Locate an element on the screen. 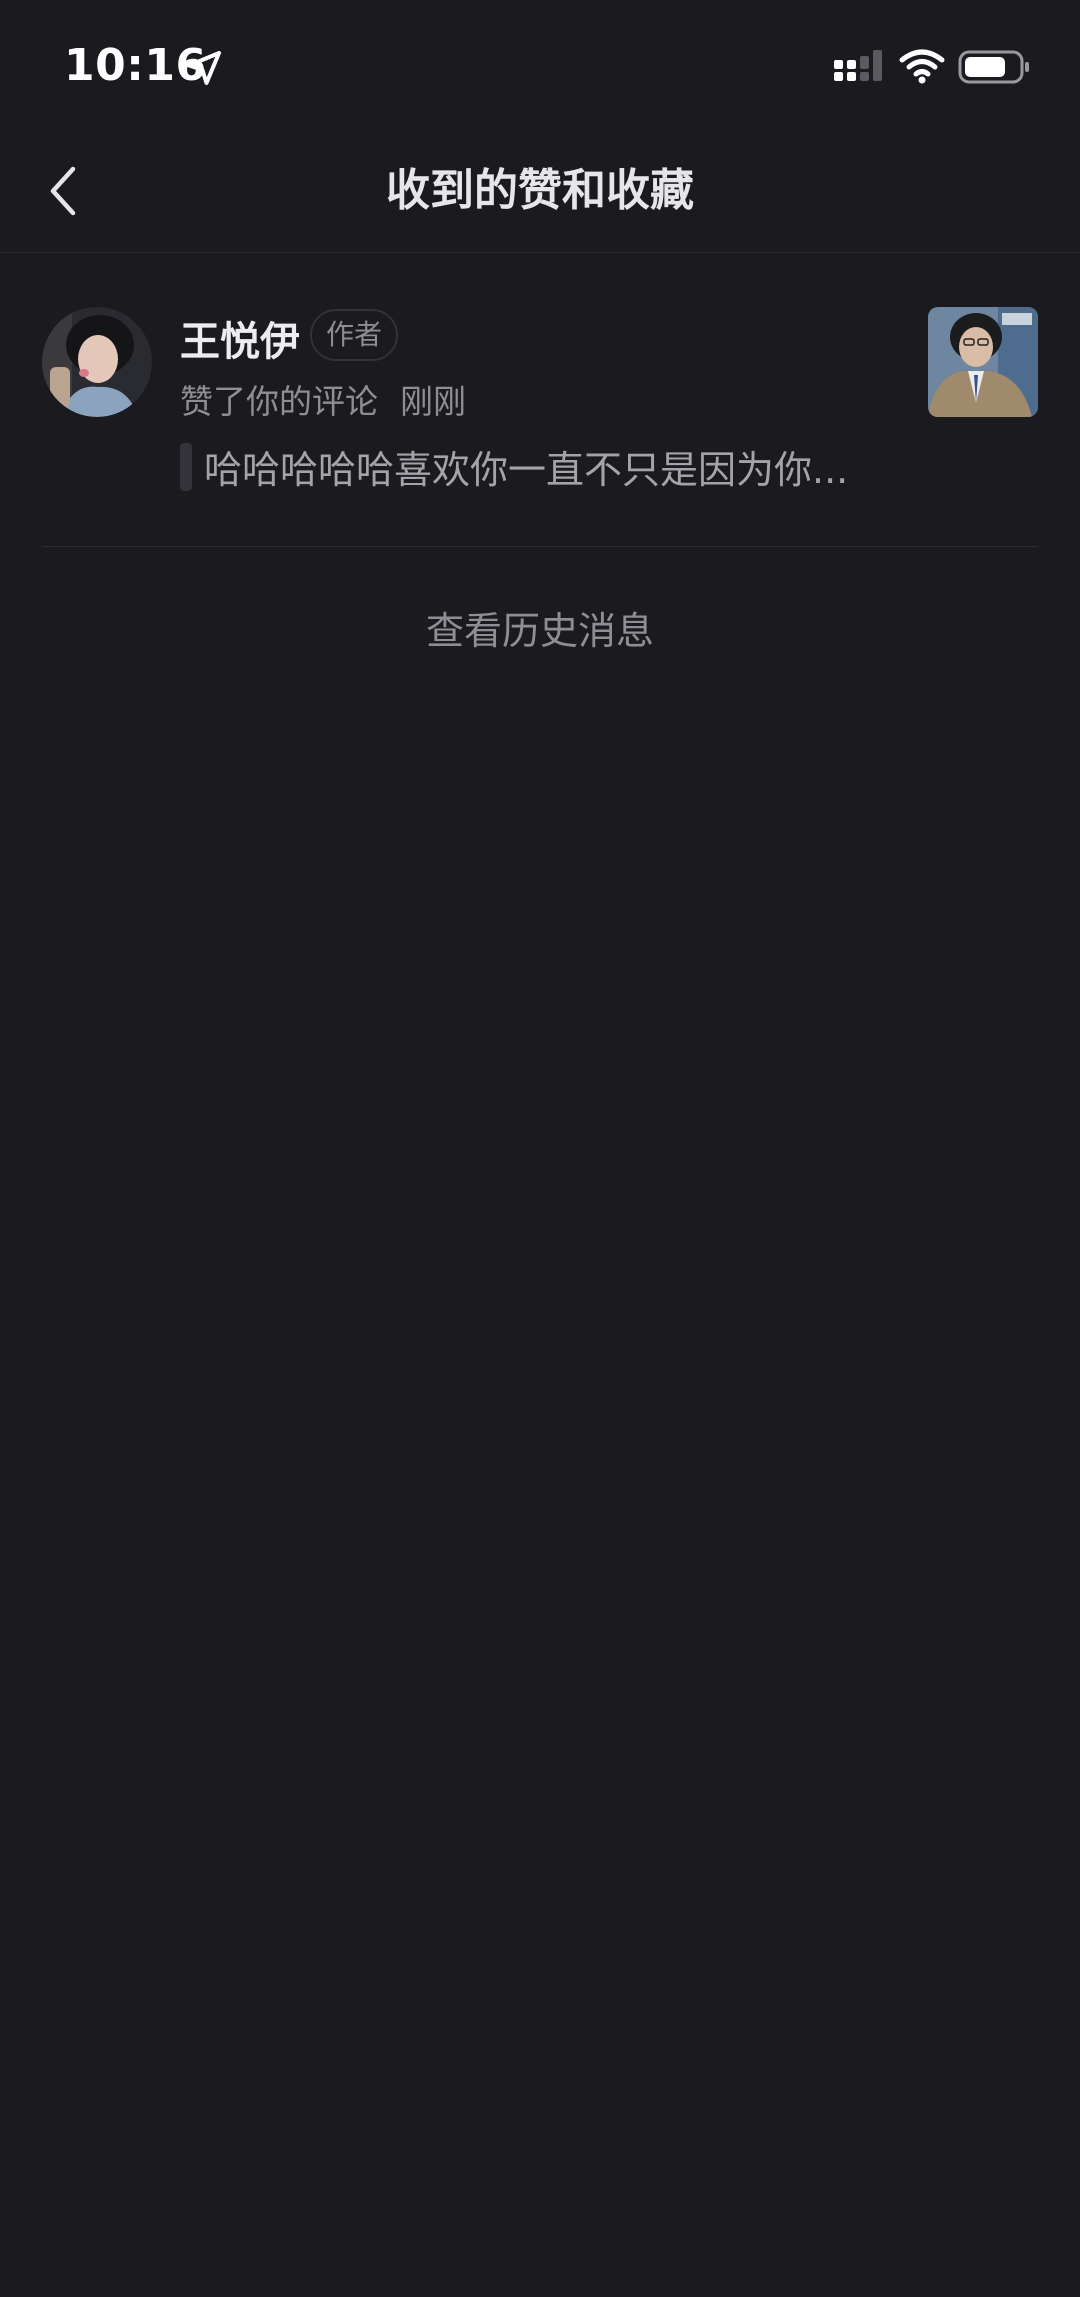 The image size is (1080, 2297). page-title: 收到的赞和收藏 is located at coordinates (540, 190).